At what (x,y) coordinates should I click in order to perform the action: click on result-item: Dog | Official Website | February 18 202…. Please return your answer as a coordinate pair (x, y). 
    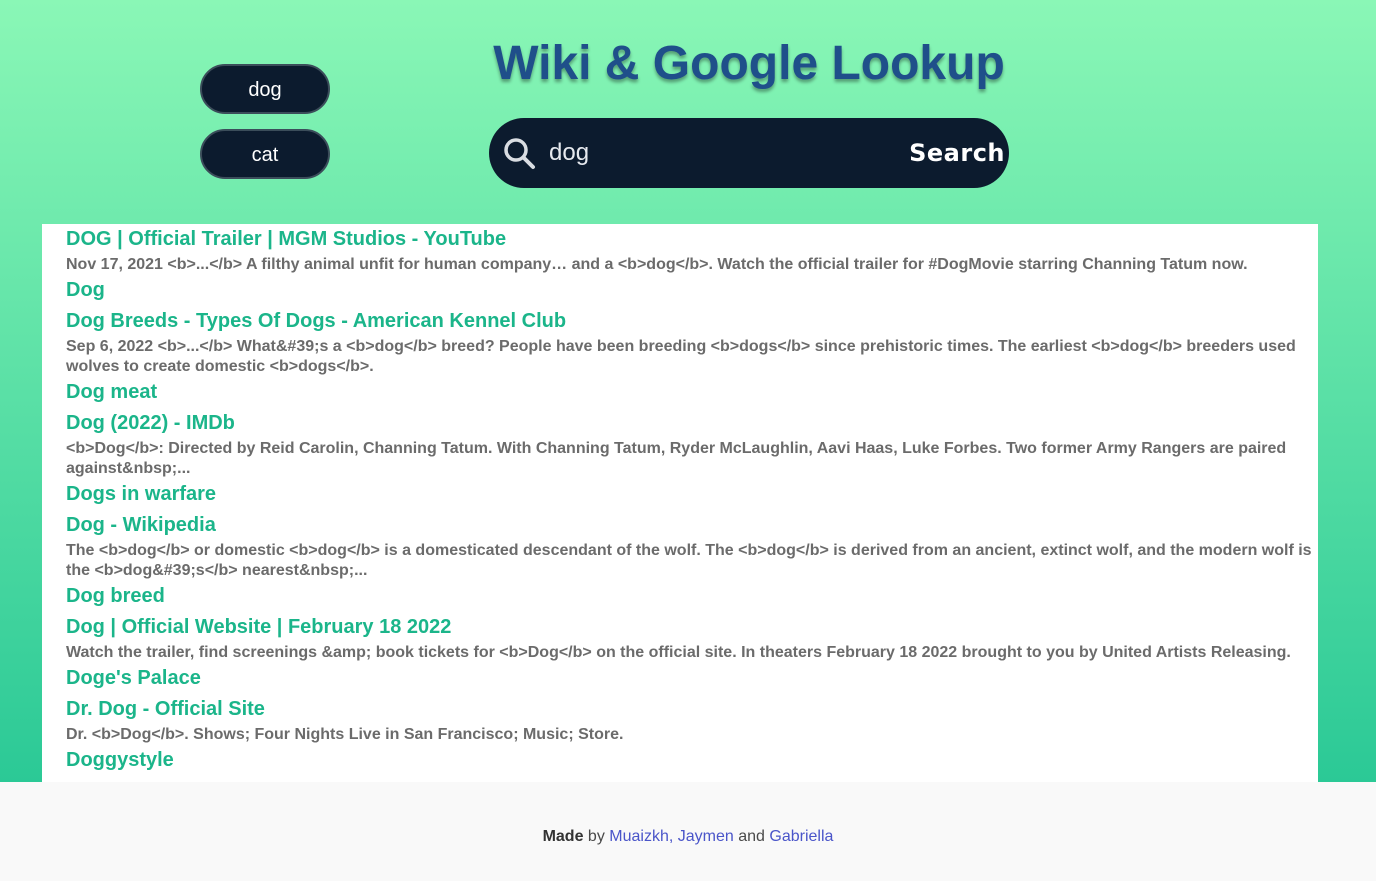
    Looking at the image, I should click on (689, 639).